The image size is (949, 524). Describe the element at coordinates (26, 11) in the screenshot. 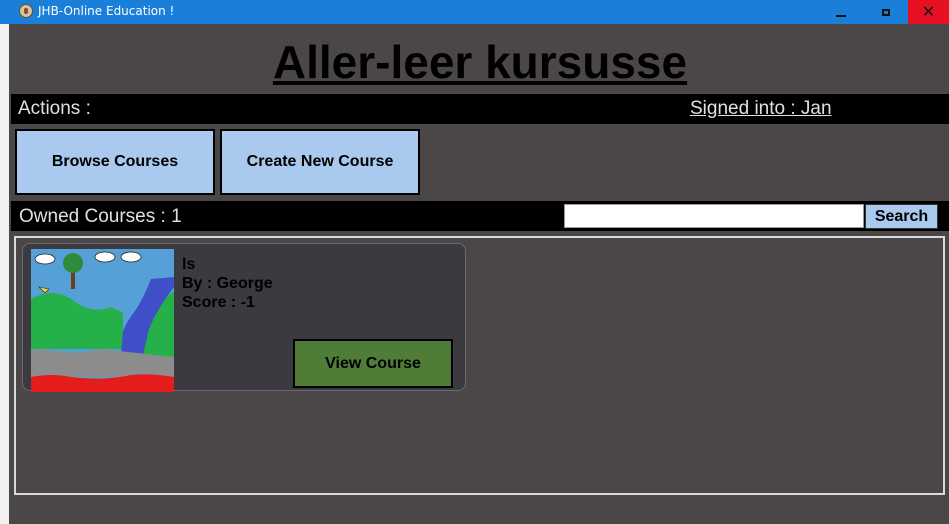

I see `app-icon` at that location.